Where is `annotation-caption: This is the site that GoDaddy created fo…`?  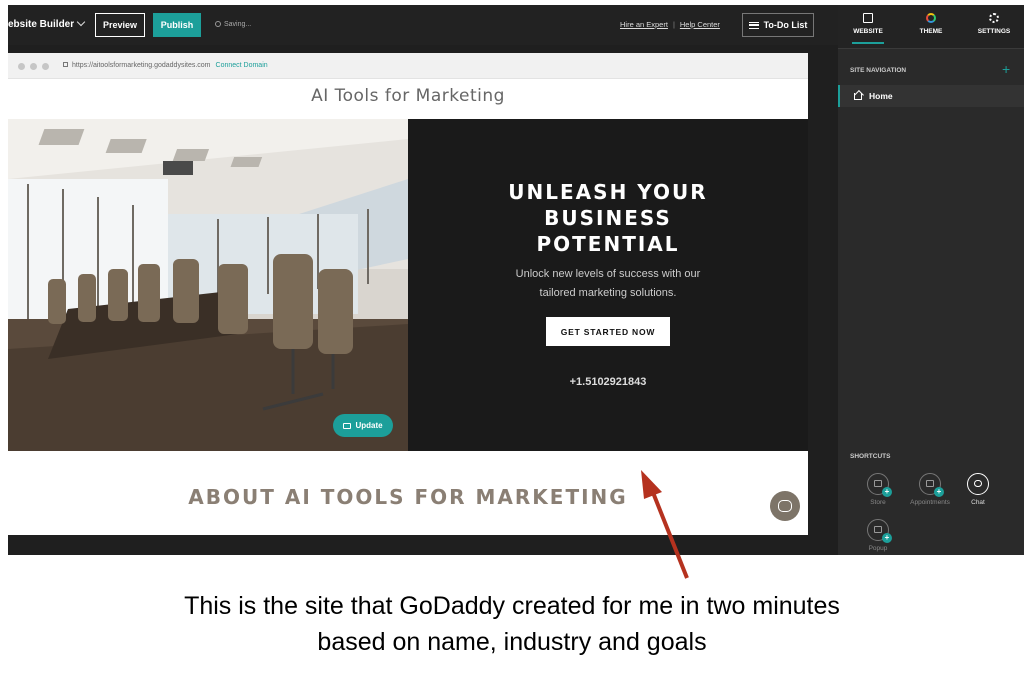 annotation-caption: This is the site that GoDaddy created fo… is located at coordinates (512, 624).